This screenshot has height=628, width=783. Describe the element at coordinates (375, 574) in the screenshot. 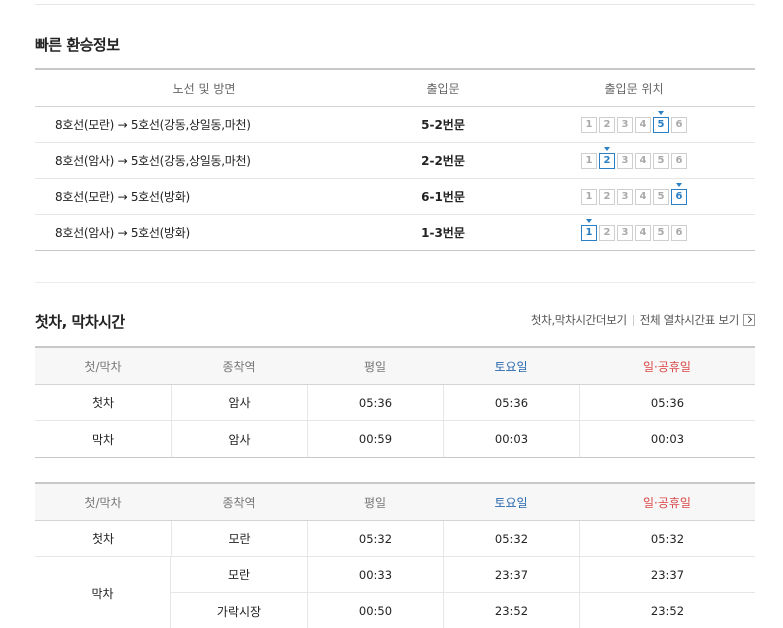

I see `row-weekday: 00:33` at that location.